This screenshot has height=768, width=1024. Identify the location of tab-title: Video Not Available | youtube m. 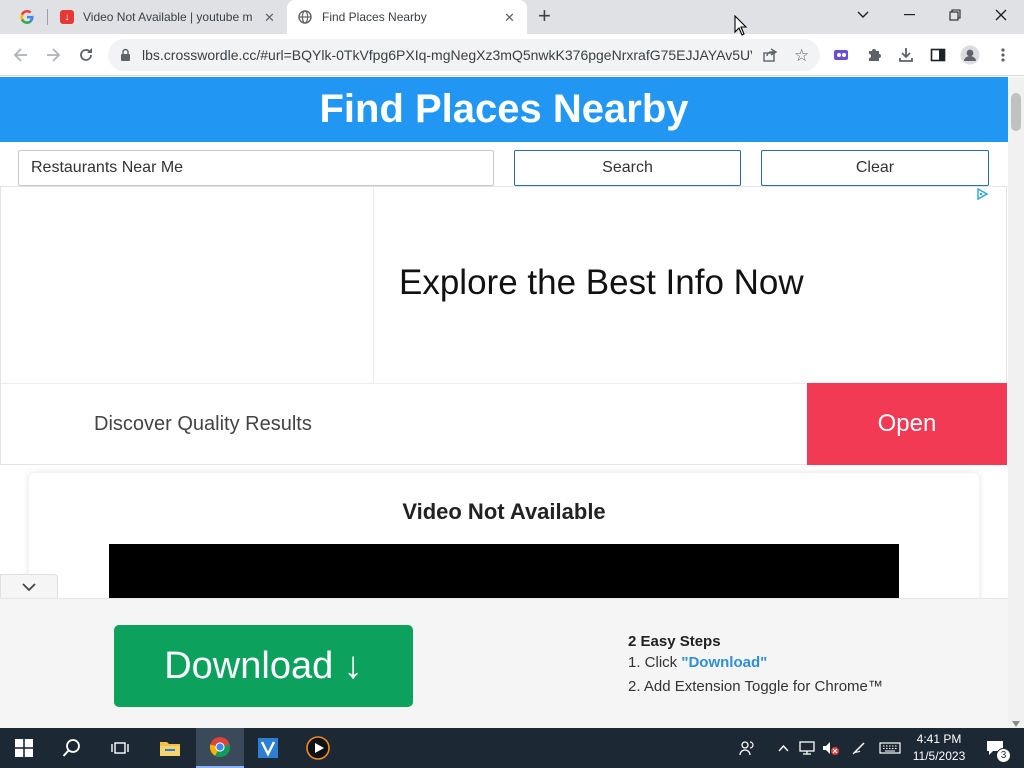
(168, 17).